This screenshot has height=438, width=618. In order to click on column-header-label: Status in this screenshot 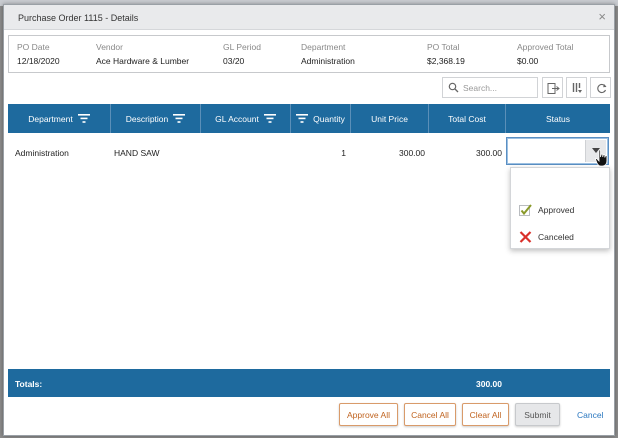, I will do `click(558, 118)`.